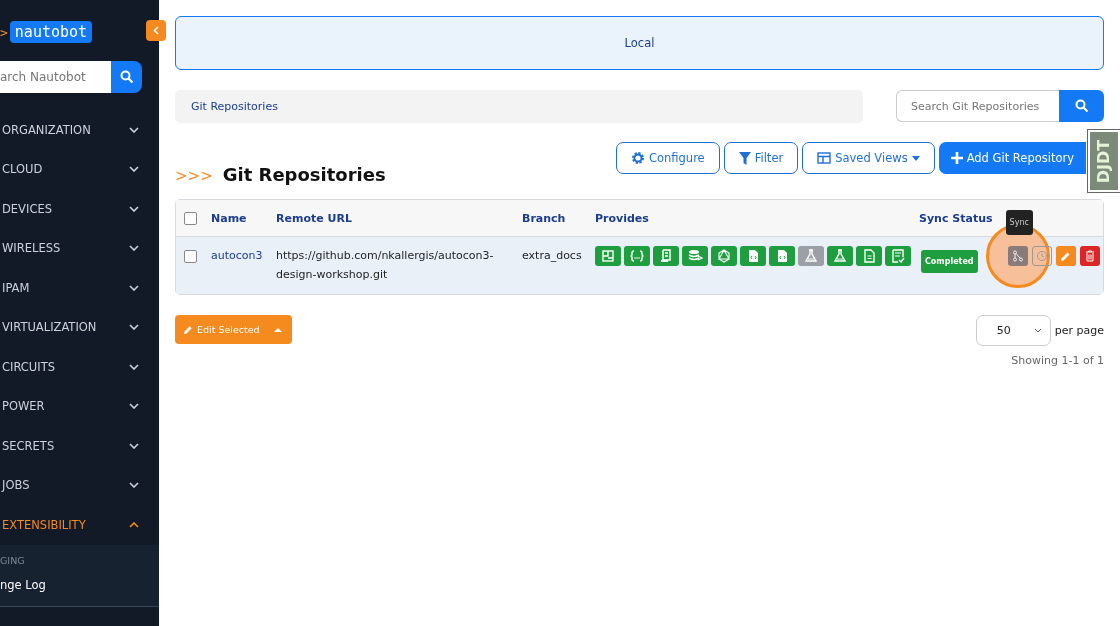 The height and width of the screenshot is (626, 1120). Describe the element at coordinates (552, 256) in the screenshot. I see `table-cell-text: extra_docs` at that location.